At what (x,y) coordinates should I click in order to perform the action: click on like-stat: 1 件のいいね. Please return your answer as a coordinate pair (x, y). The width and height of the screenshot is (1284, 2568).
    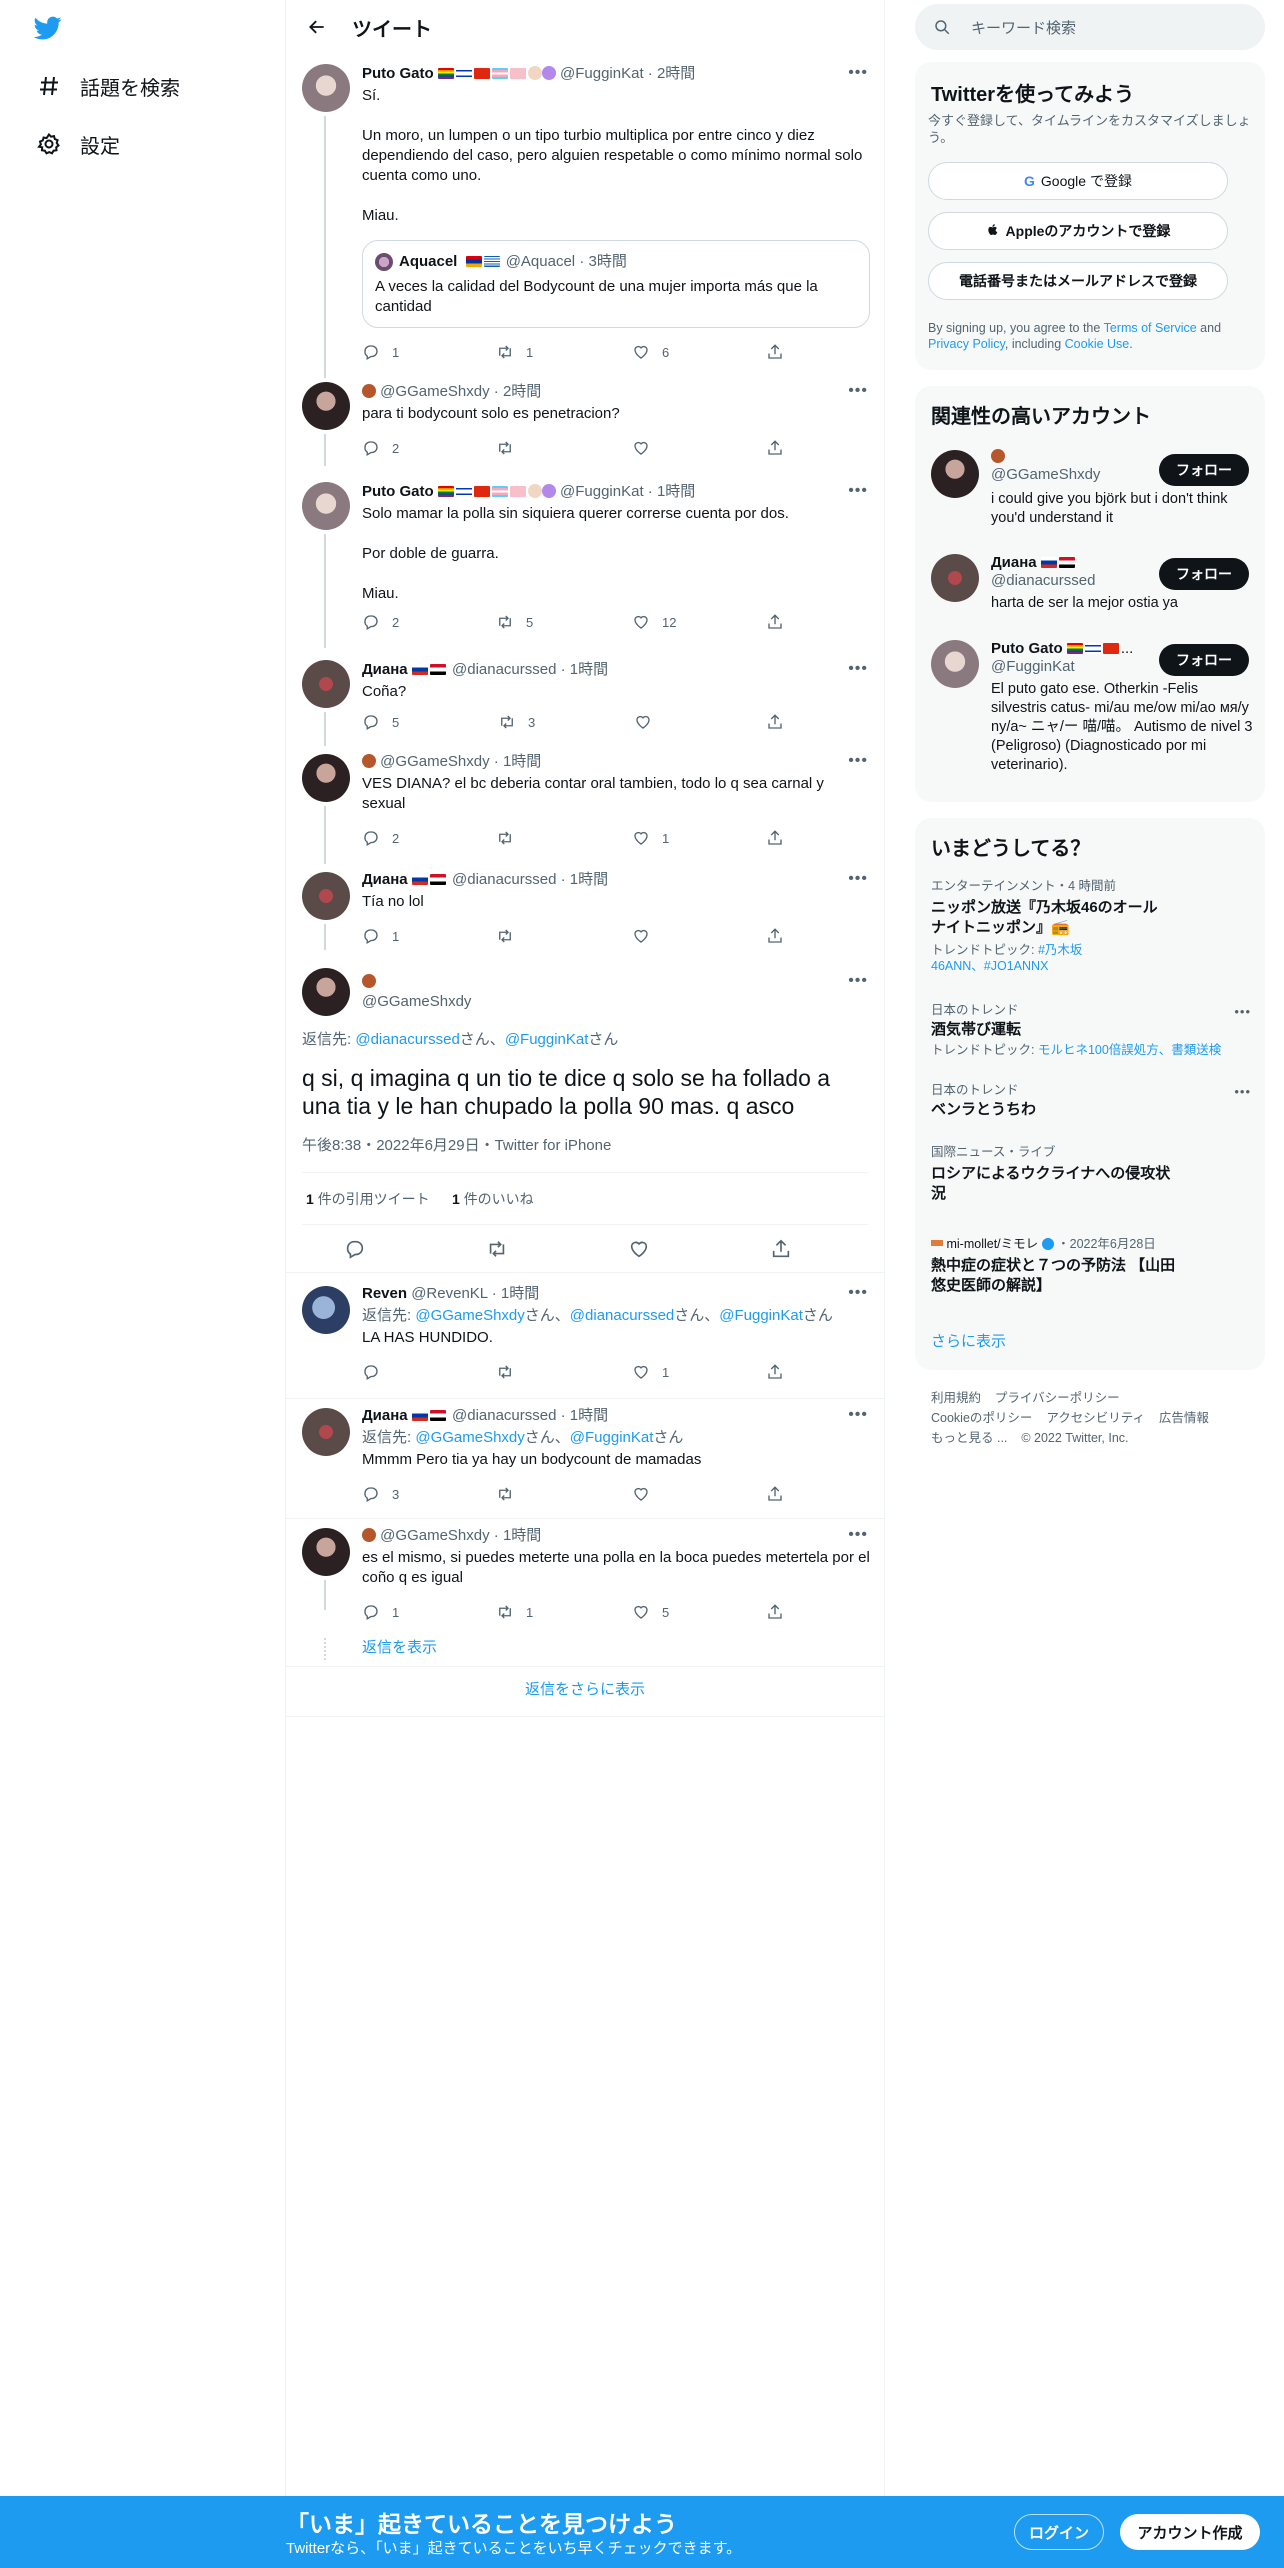
    Looking at the image, I should click on (493, 1199).